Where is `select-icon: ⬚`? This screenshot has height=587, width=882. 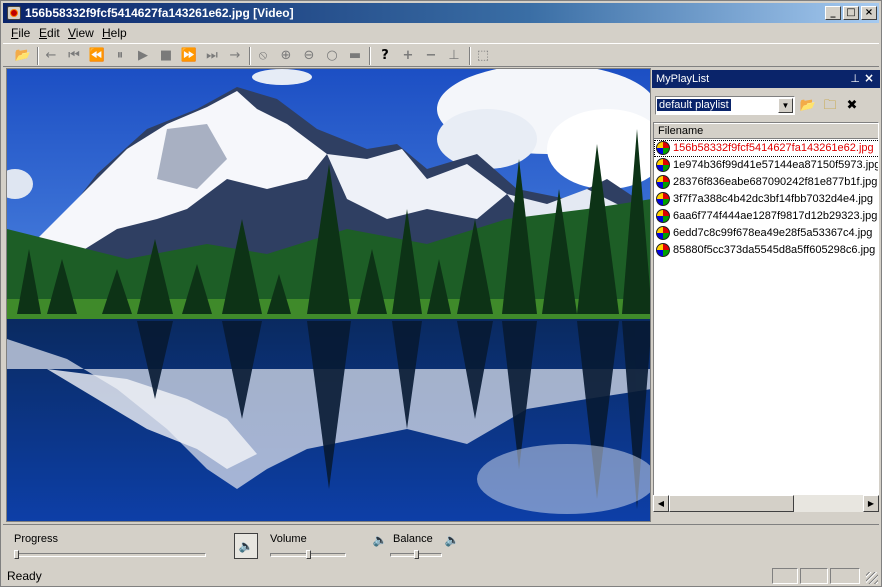 select-icon: ⬚ is located at coordinates (483, 56).